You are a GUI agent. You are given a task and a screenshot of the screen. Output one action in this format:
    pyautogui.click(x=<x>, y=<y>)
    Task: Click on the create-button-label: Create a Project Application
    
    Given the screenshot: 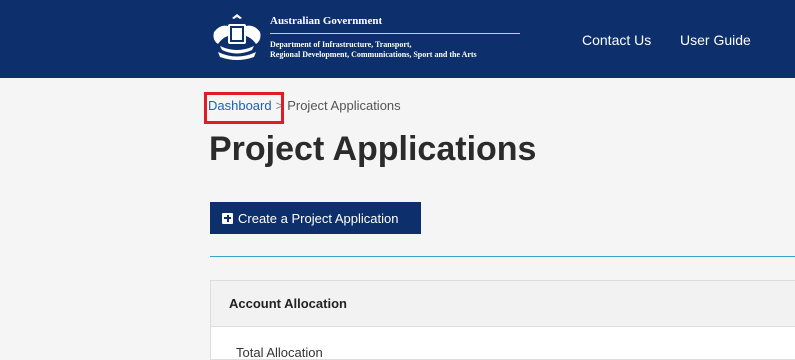 What is the action you would take?
    pyautogui.click(x=318, y=218)
    